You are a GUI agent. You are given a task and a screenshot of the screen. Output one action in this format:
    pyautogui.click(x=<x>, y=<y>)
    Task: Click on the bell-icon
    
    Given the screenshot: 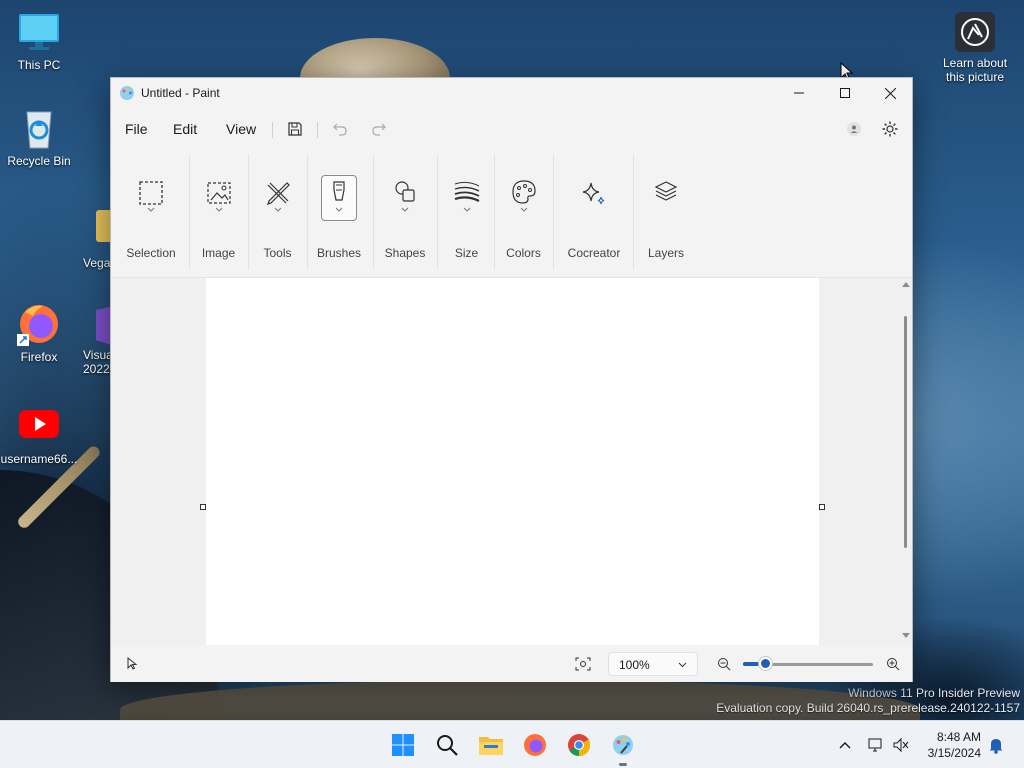 What is the action you would take?
    pyautogui.click(x=996, y=746)
    